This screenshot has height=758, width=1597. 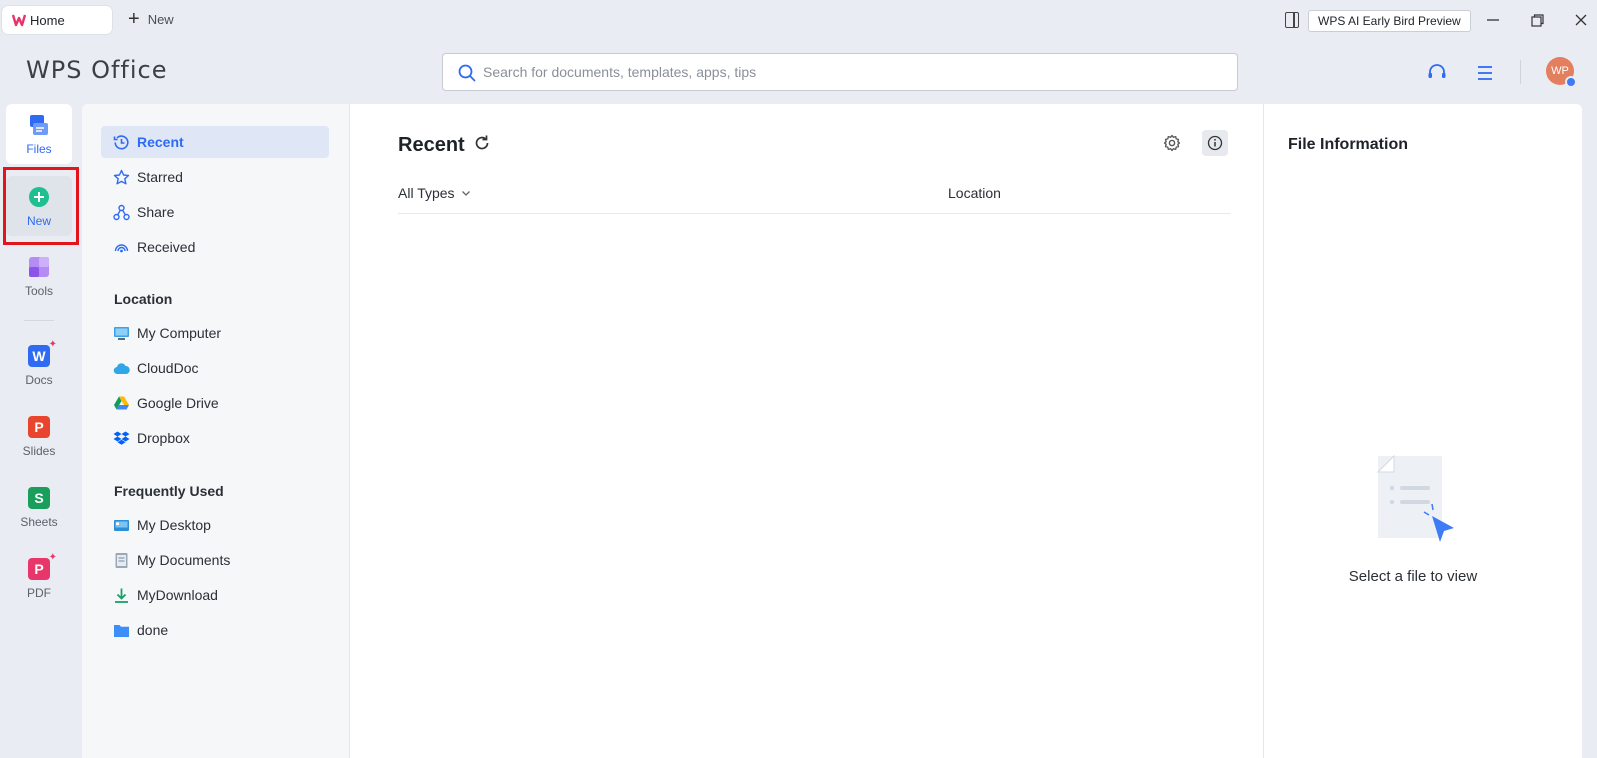 I want to click on brand-logo: WPS Office, so click(x=97, y=70).